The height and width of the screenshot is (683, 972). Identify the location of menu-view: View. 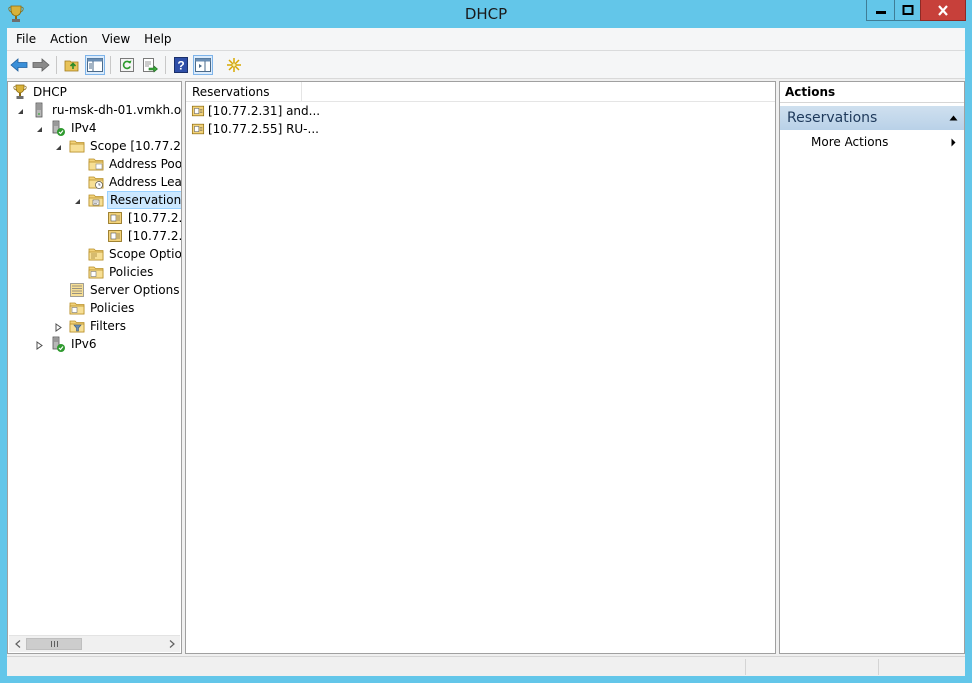
(116, 39).